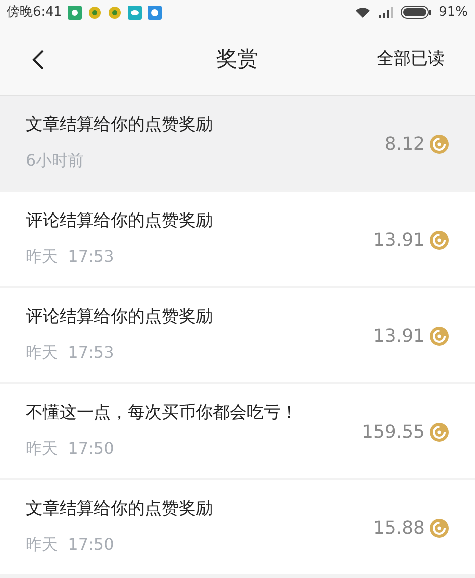 This screenshot has width=475, height=578. What do you see at coordinates (386, 12) in the screenshot?
I see `signal-icon` at bounding box center [386, 12].